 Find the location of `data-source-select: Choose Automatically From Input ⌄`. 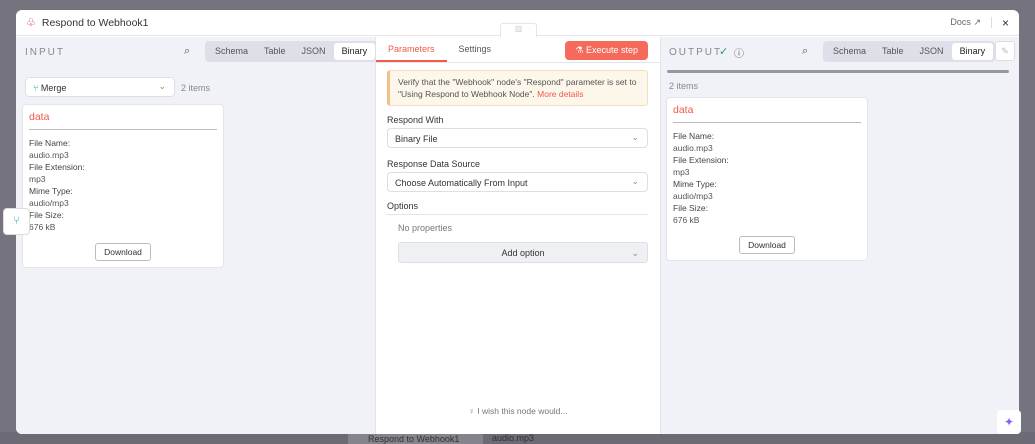

data-source-select: Choose Automatically From Input ⌄ is located at coordinates (517, 182).